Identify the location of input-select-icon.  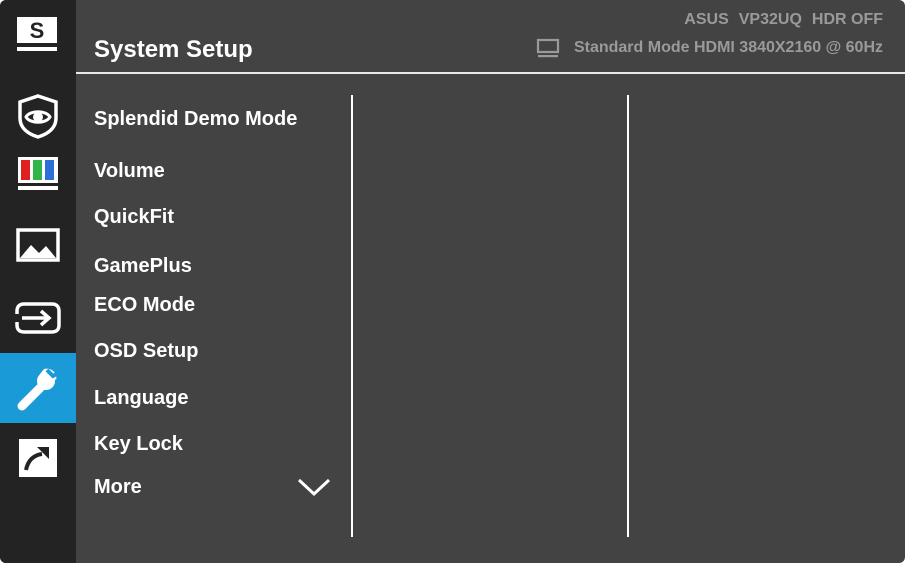
(38, 318).